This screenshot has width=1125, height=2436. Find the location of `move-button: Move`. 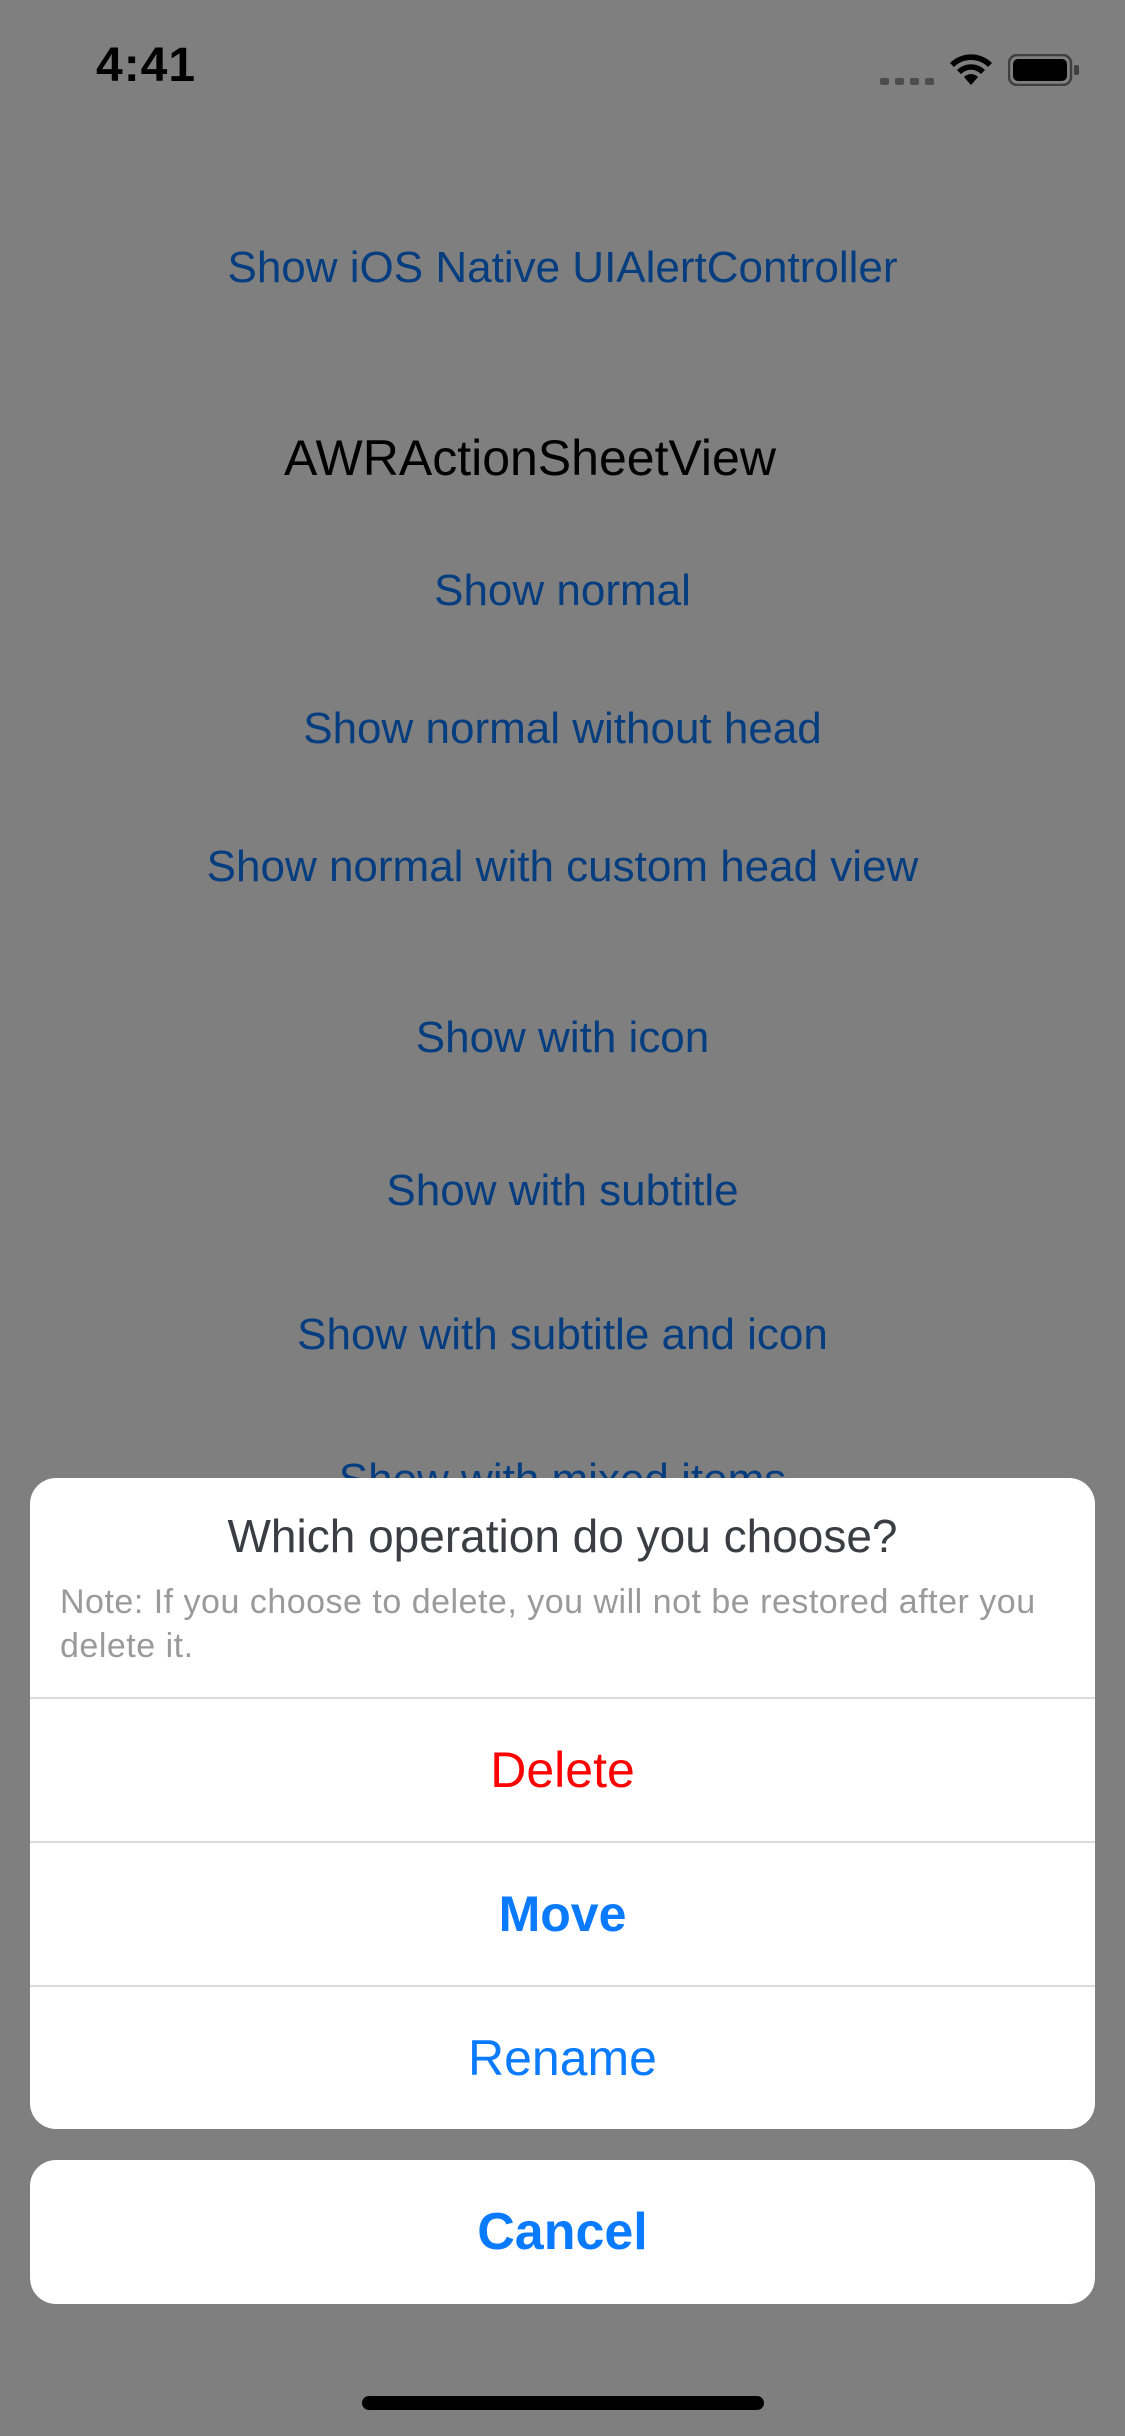

move-button: Move is located at coordinates (562, 1913).